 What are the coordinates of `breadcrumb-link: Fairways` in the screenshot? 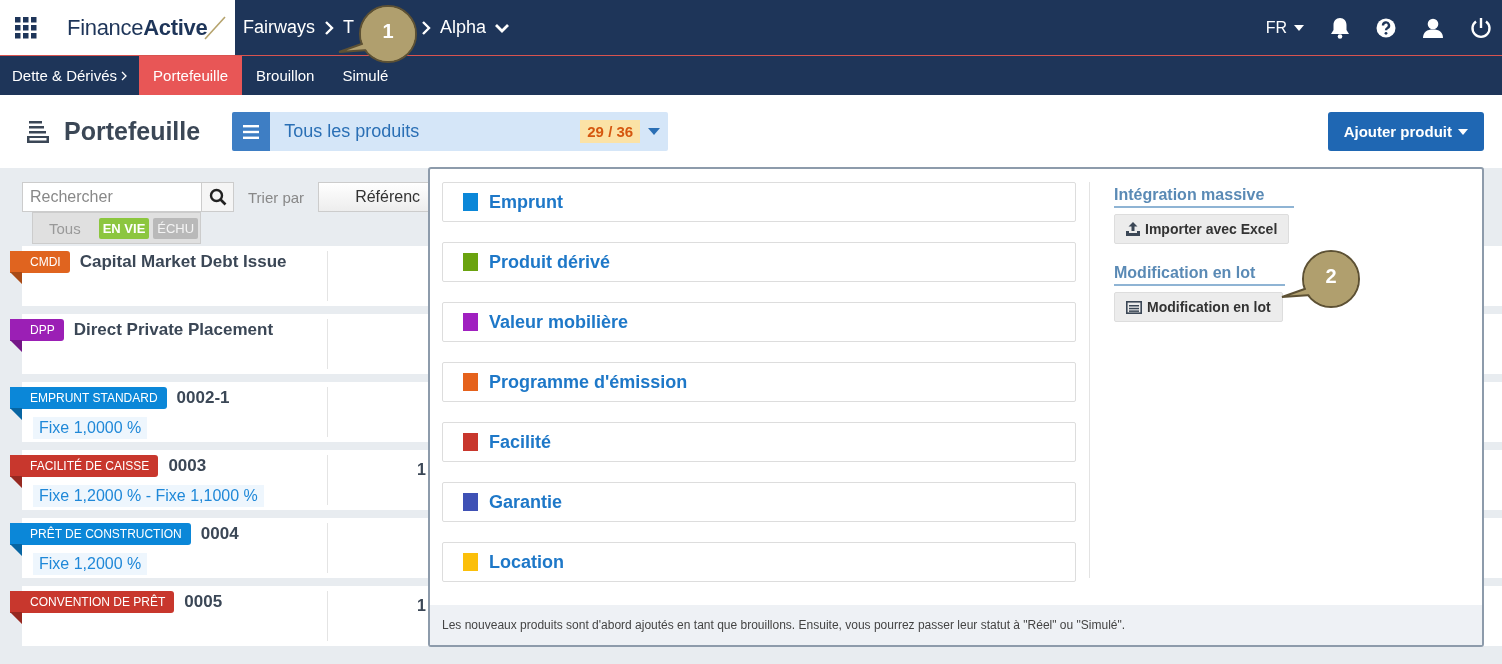 It's located at (279, 27).